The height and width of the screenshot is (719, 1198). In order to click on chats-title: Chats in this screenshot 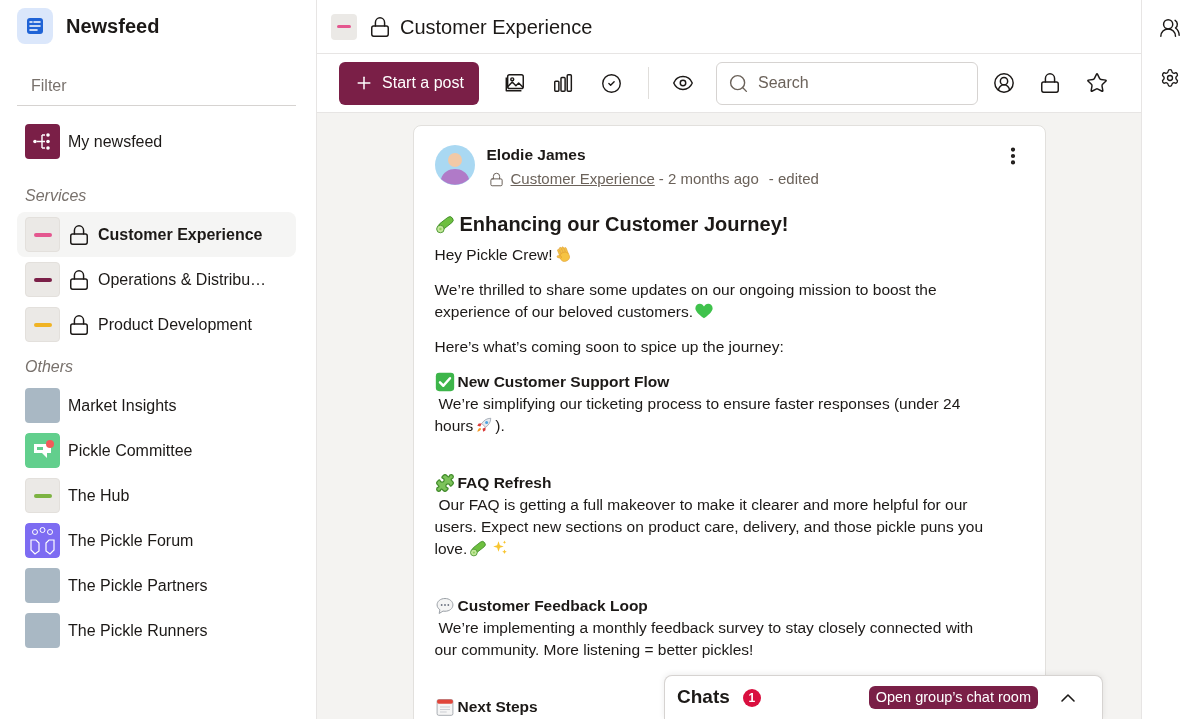, I will do `click(703, 697)`.